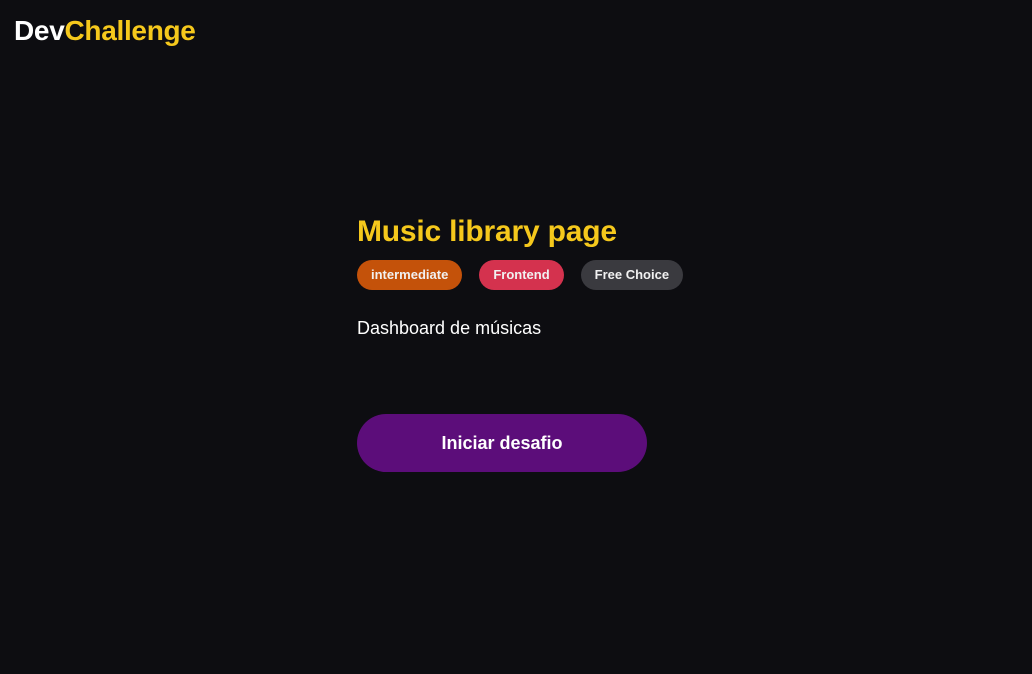 This screenshot has height=674, width=1032. What do you see at coordinates (130, 30) in the screenshot?
I see `logo-challenge-text: Challenge` at bounding box center [130, 30].